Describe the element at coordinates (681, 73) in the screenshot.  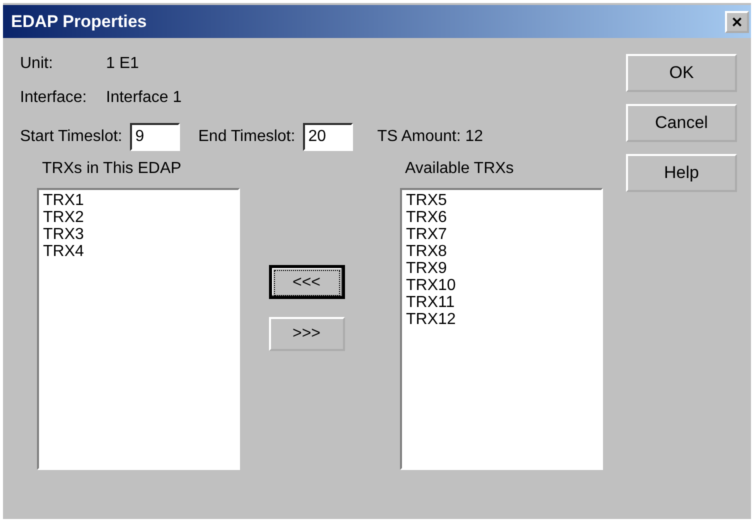
I see `dialog-button: OK` at that location.